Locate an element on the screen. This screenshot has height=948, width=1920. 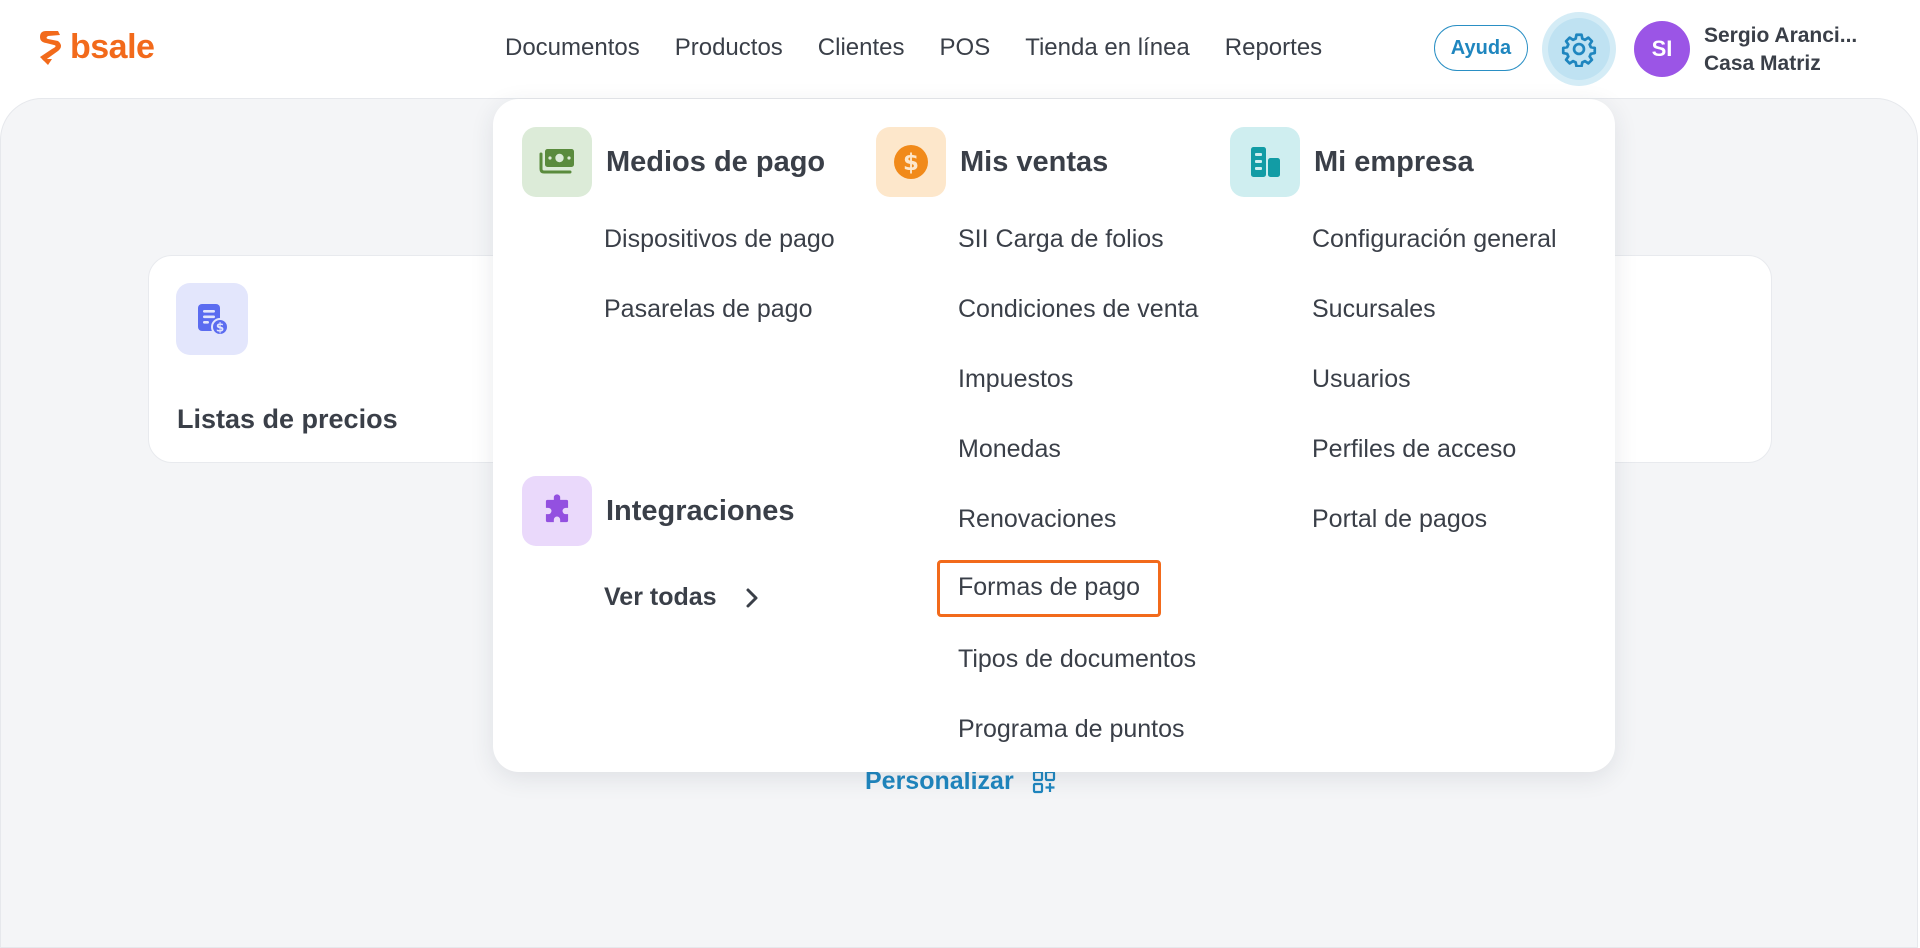
price-list-icon: $ is located at coordinates (212, 319).